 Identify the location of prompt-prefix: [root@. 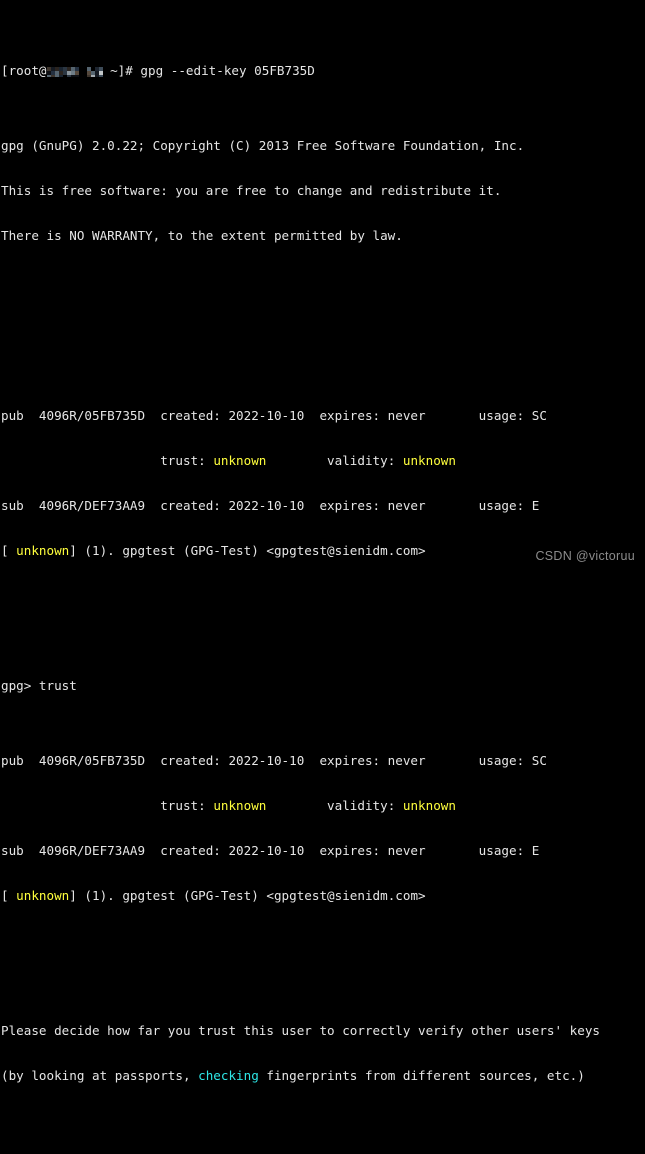
(24, 70).